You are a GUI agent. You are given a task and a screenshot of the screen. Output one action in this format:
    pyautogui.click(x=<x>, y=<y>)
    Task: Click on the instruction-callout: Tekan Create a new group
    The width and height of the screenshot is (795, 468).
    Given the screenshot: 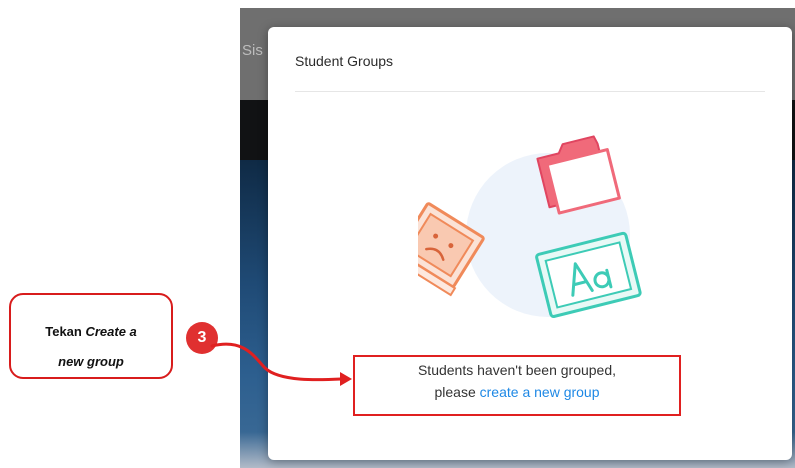 What is the action you would take?
    pyautogui.click(x=91, y=336)
    